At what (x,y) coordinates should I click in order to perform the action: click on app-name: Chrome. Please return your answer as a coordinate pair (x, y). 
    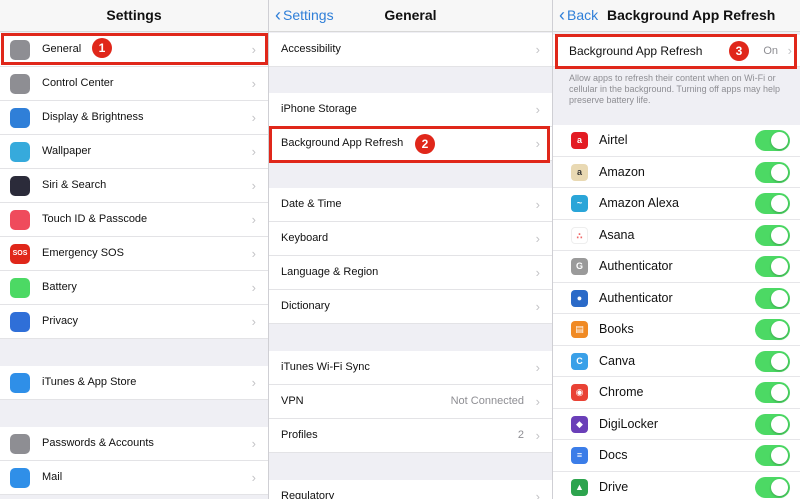
    Looking at the image, I should click on (621, 392).